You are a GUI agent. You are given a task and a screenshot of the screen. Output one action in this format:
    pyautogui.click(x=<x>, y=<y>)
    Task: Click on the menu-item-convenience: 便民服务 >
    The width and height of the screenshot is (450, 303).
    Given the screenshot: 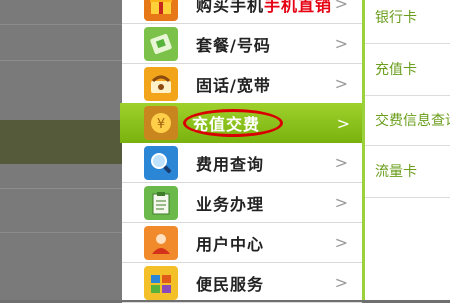 What is the action you would take?
    pyautogui.click(x=242, y=283)
    